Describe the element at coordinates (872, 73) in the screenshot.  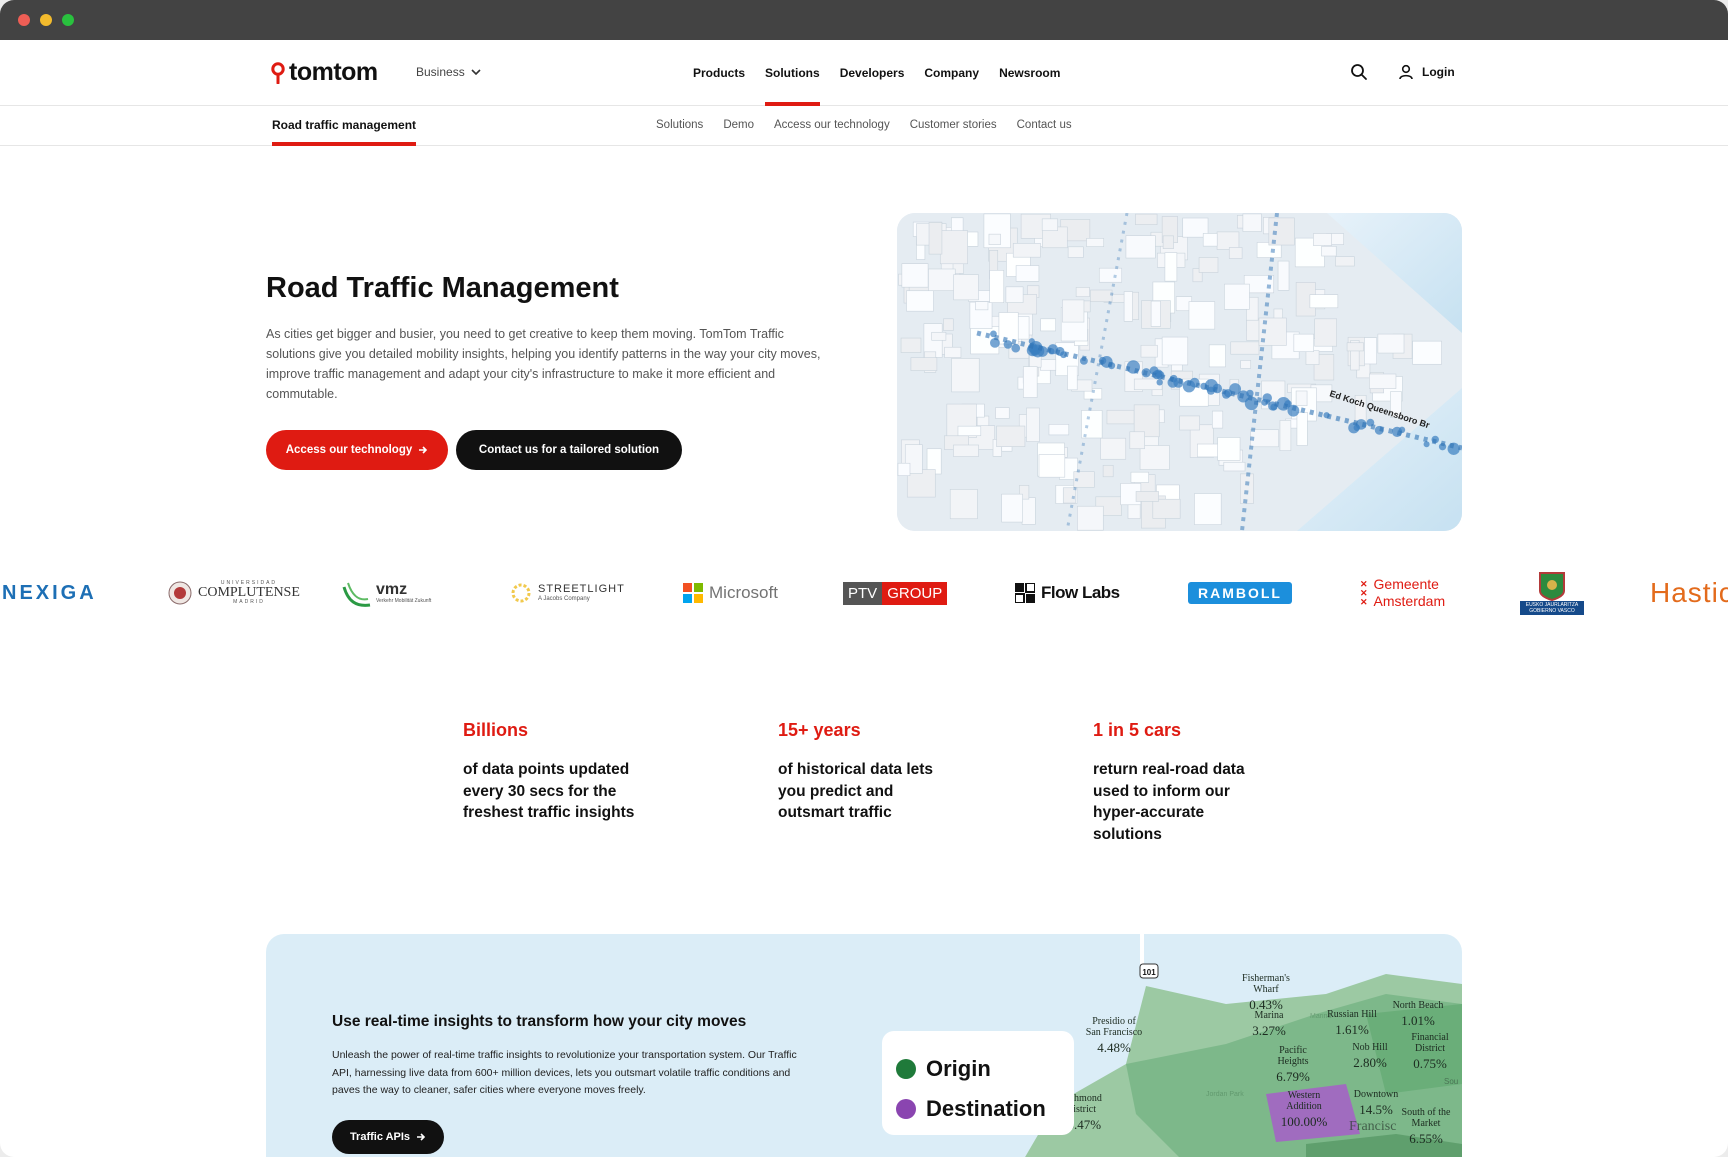
I see `nav-developers: Developers` at that location.